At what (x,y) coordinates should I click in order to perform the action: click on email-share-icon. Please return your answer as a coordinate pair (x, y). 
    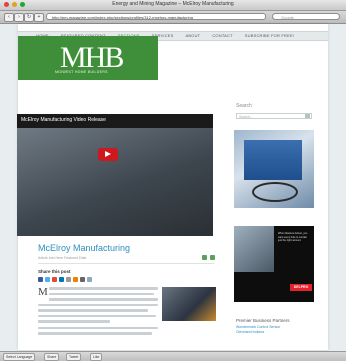
    Looking at the image, I should click on (68, 279).